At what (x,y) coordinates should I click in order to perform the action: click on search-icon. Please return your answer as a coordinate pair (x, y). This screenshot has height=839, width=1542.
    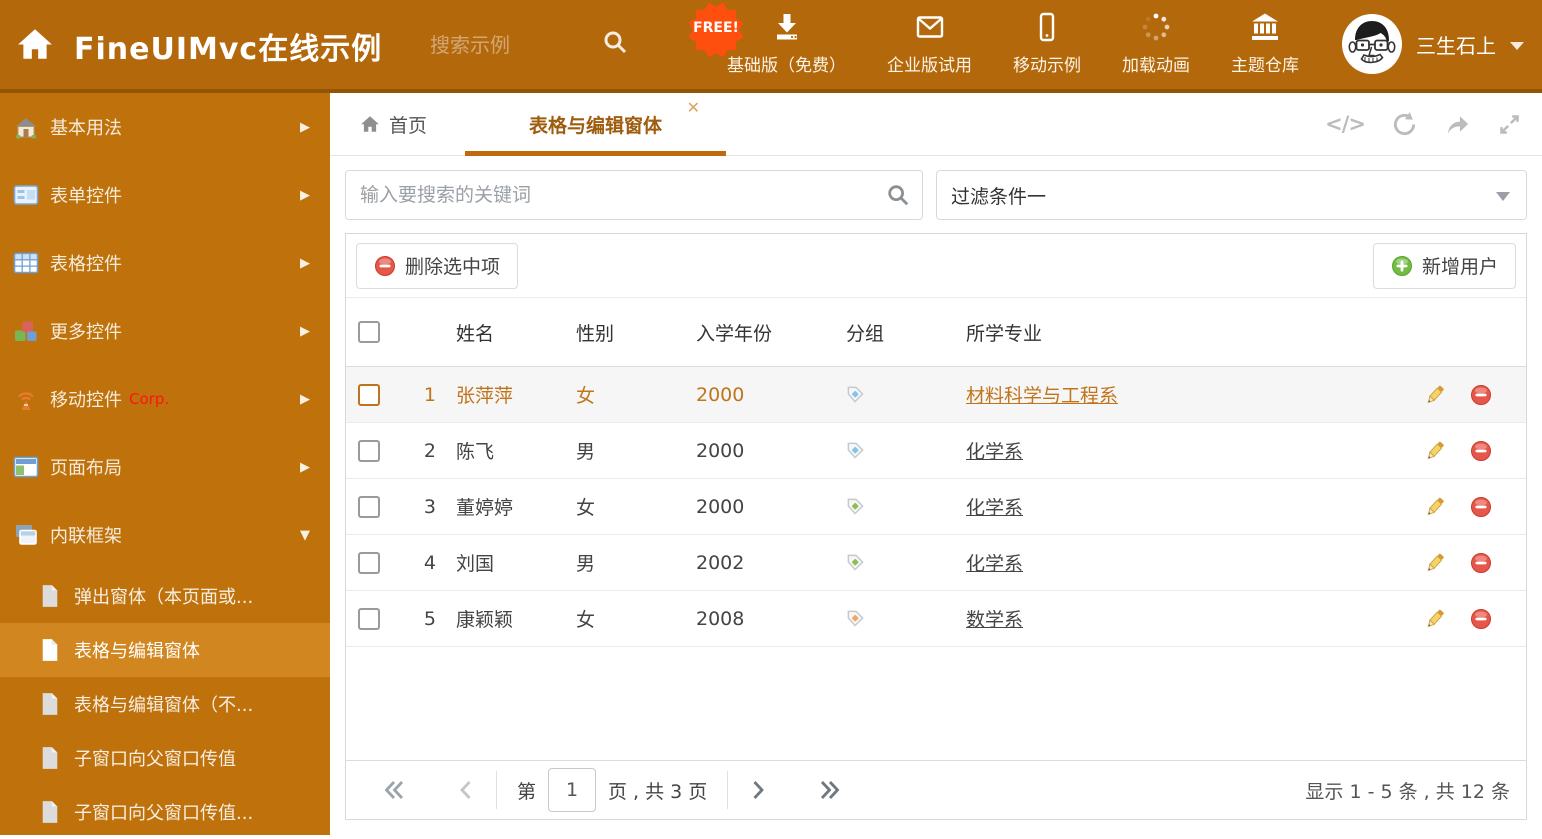
    Looking at the image, I should click on (898, 195).